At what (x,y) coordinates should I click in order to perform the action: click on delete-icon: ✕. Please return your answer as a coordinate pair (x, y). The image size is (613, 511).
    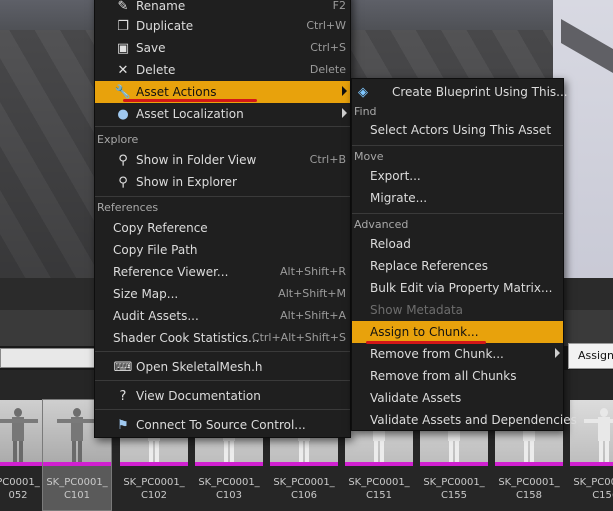
    Looking at the image, I should click on (123, 70).